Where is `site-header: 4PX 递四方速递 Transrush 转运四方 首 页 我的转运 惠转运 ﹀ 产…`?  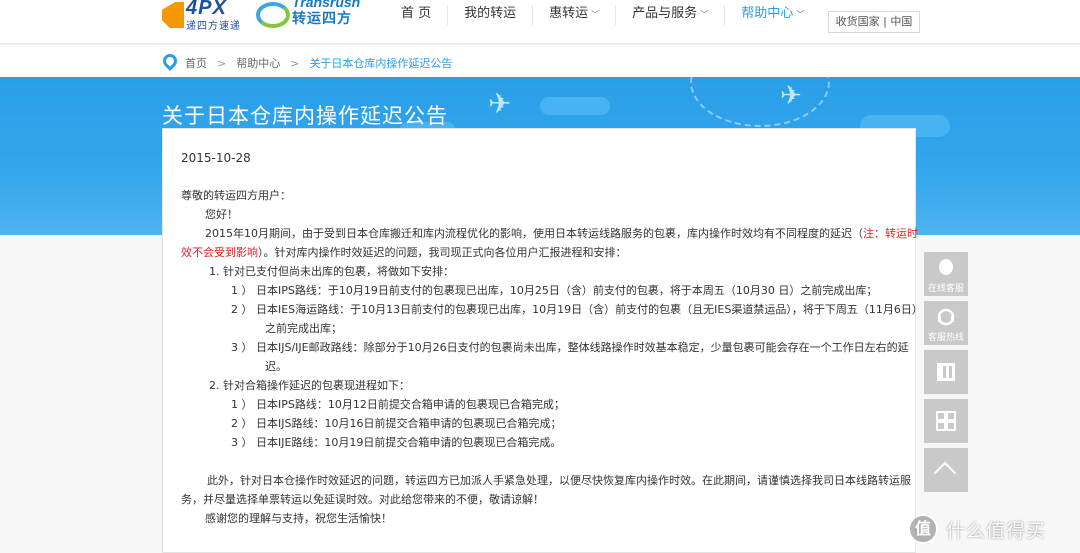 site-header: 4PX 递四方速递 Transrush 转运四方 首 页 我的转运 惠转运 ﹀ 产… is located at coordinates (540, 22).